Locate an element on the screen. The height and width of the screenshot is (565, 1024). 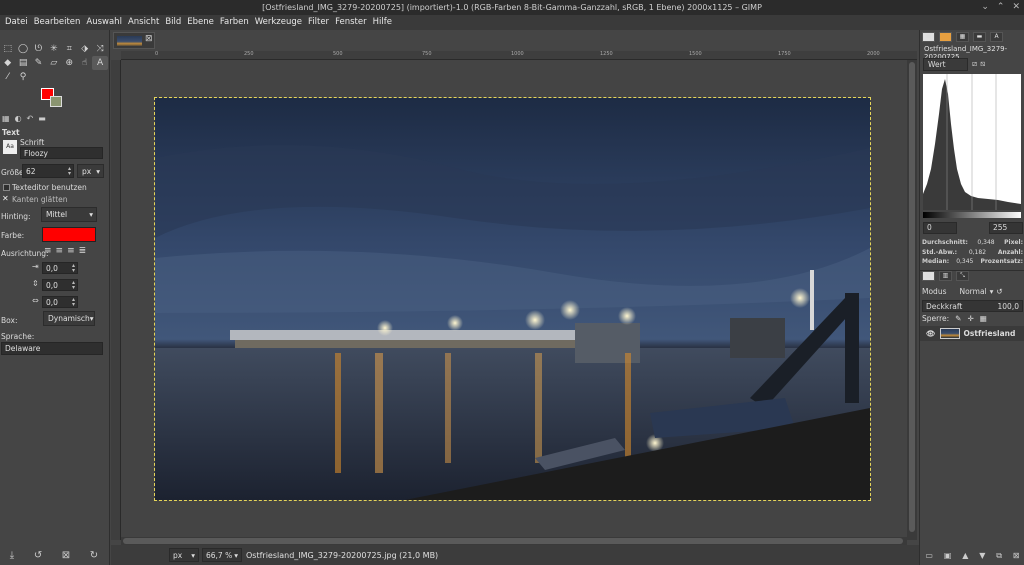
undo-history-tab-icon: ↶ is located at coordinates (30, 120).